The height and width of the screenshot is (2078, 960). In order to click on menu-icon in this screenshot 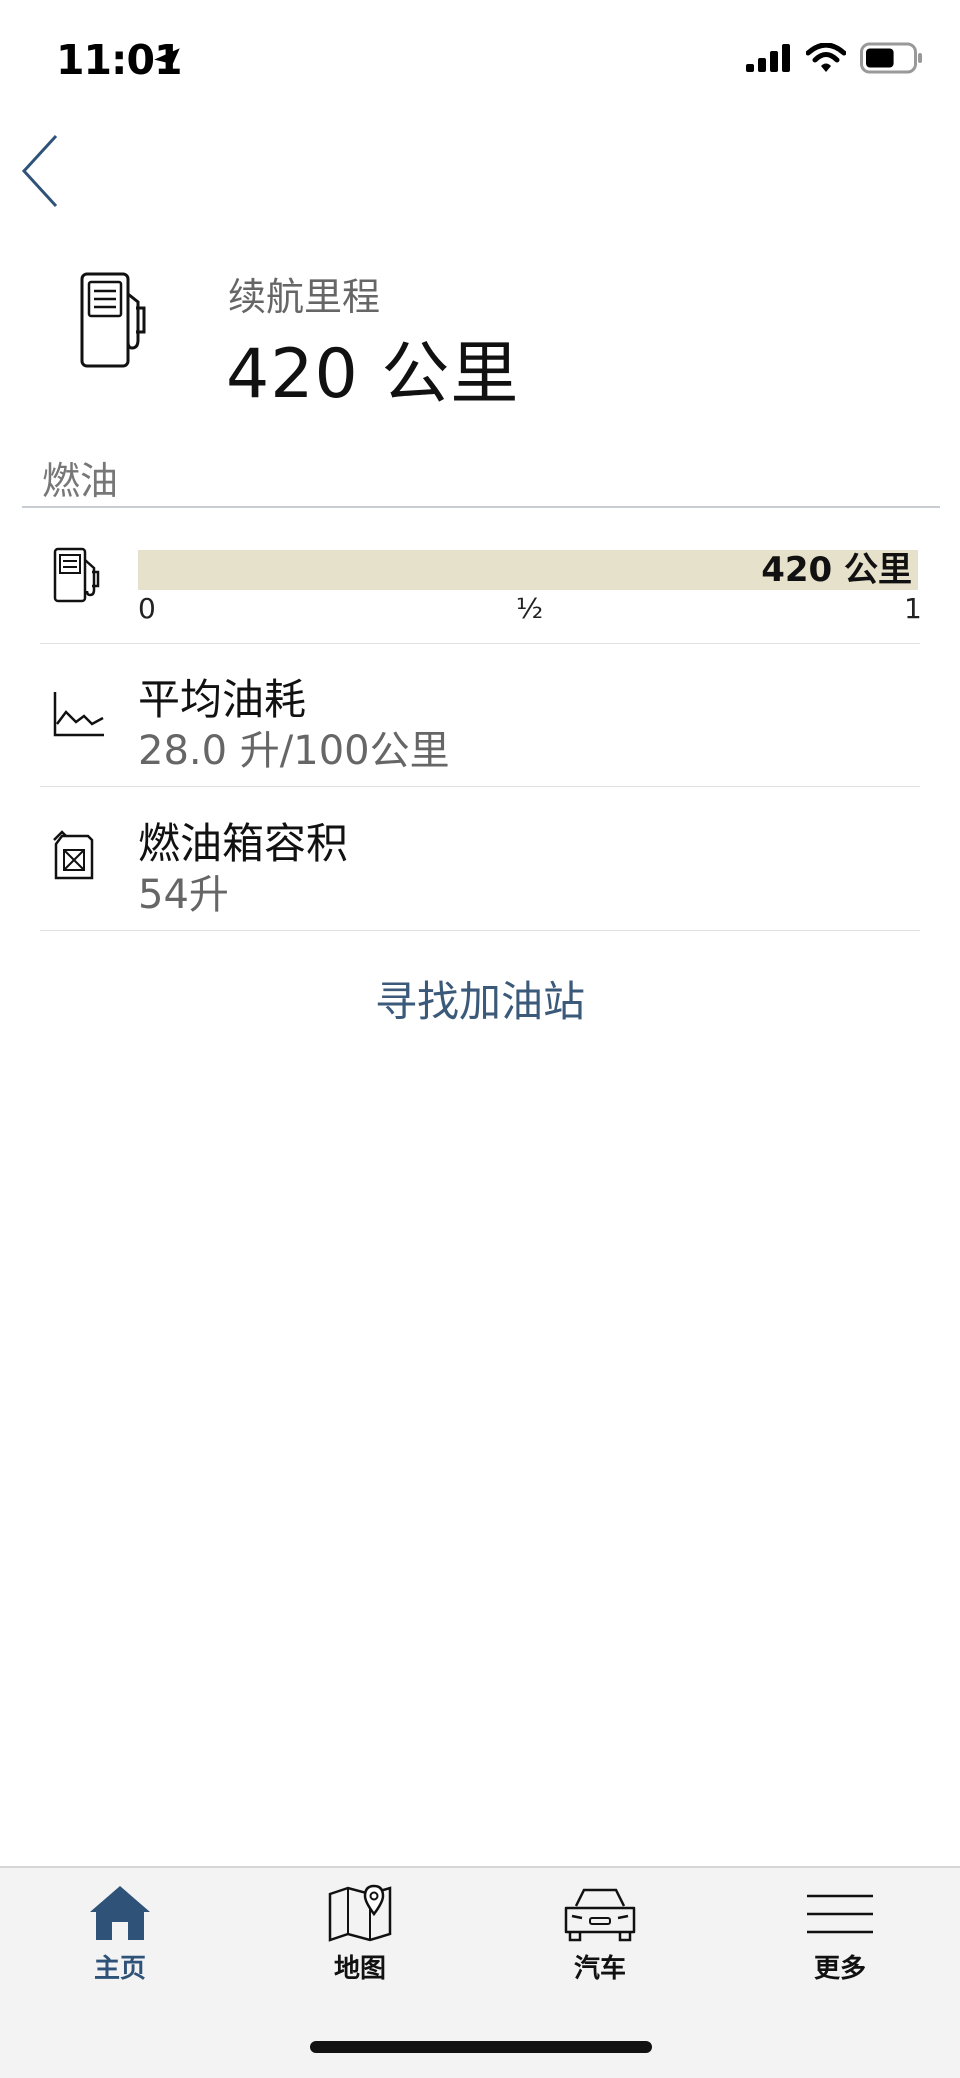, I will do `click(840, 1914)`.